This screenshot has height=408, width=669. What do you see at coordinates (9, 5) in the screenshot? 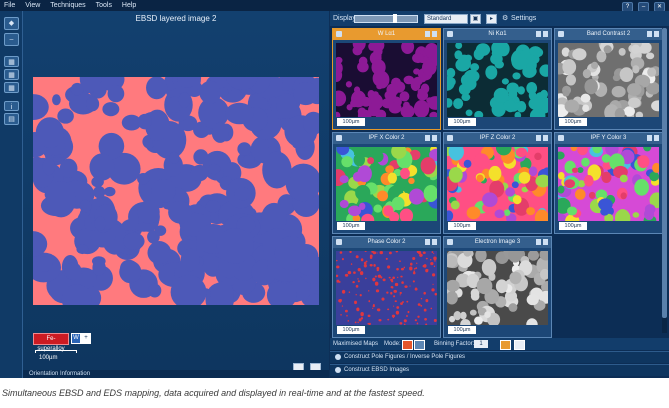
I see `menu-file: File` at bounding box center [9, 5].